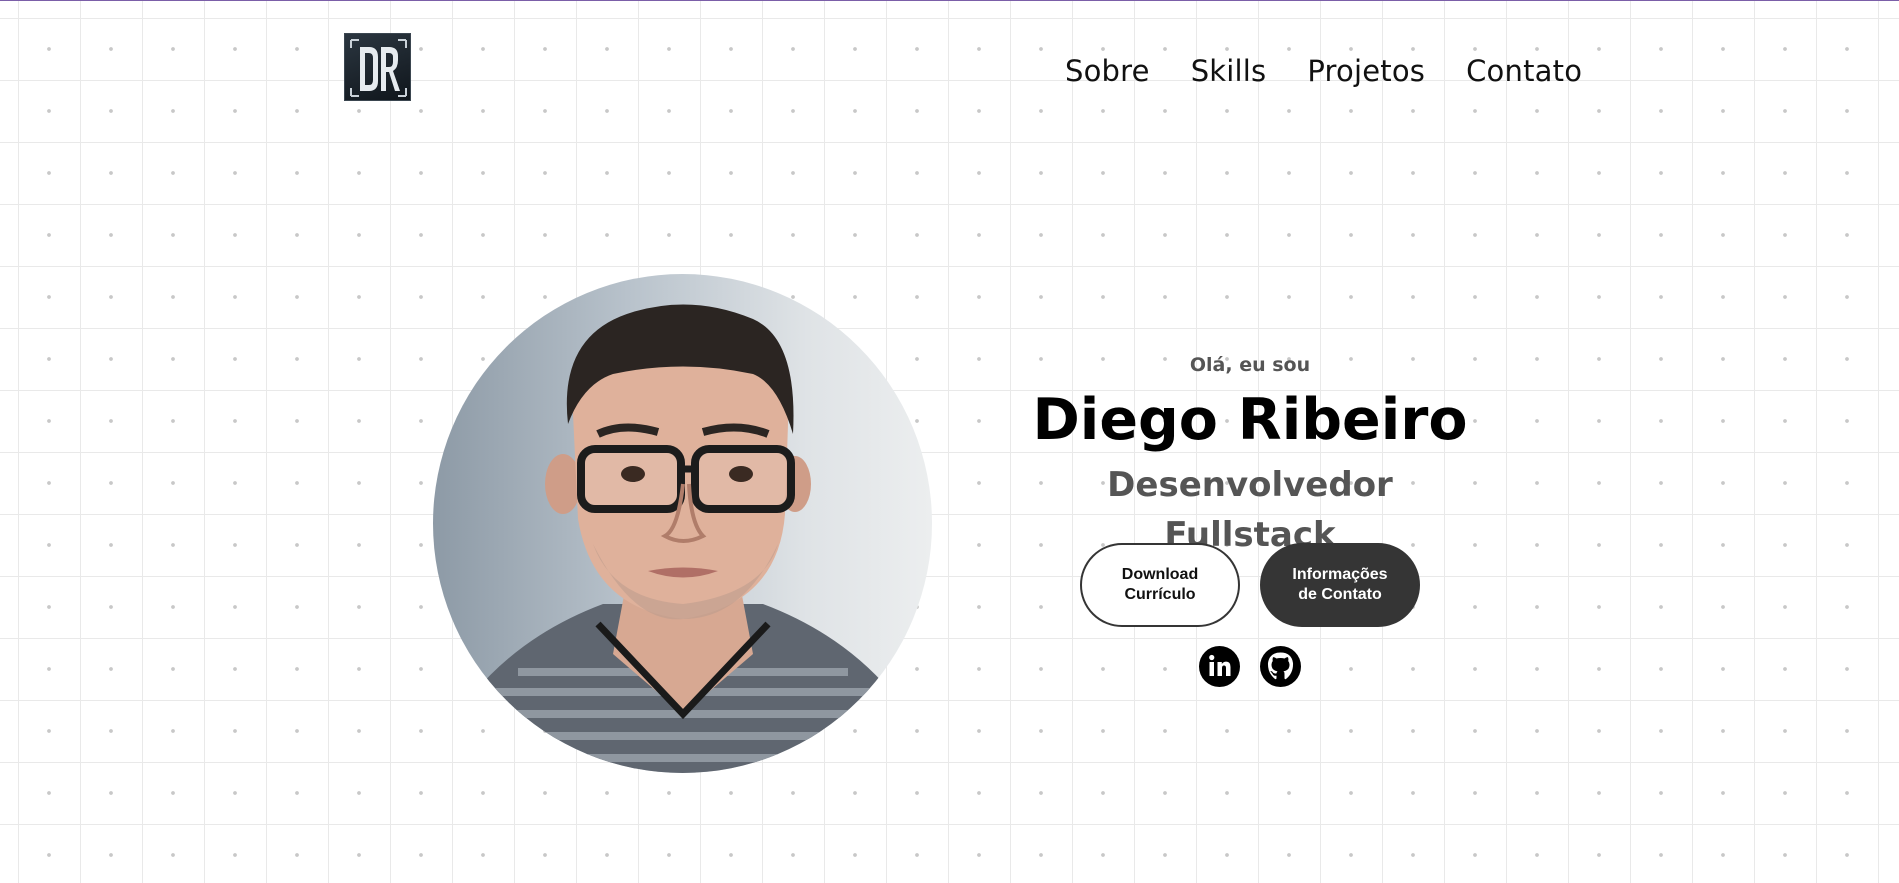 The width and height of the screenshot is (1899, 883). Describe the element at coordinates (1250, 365) in the screenshot. I see `greeting-text: Olá, eu sou` at that location.